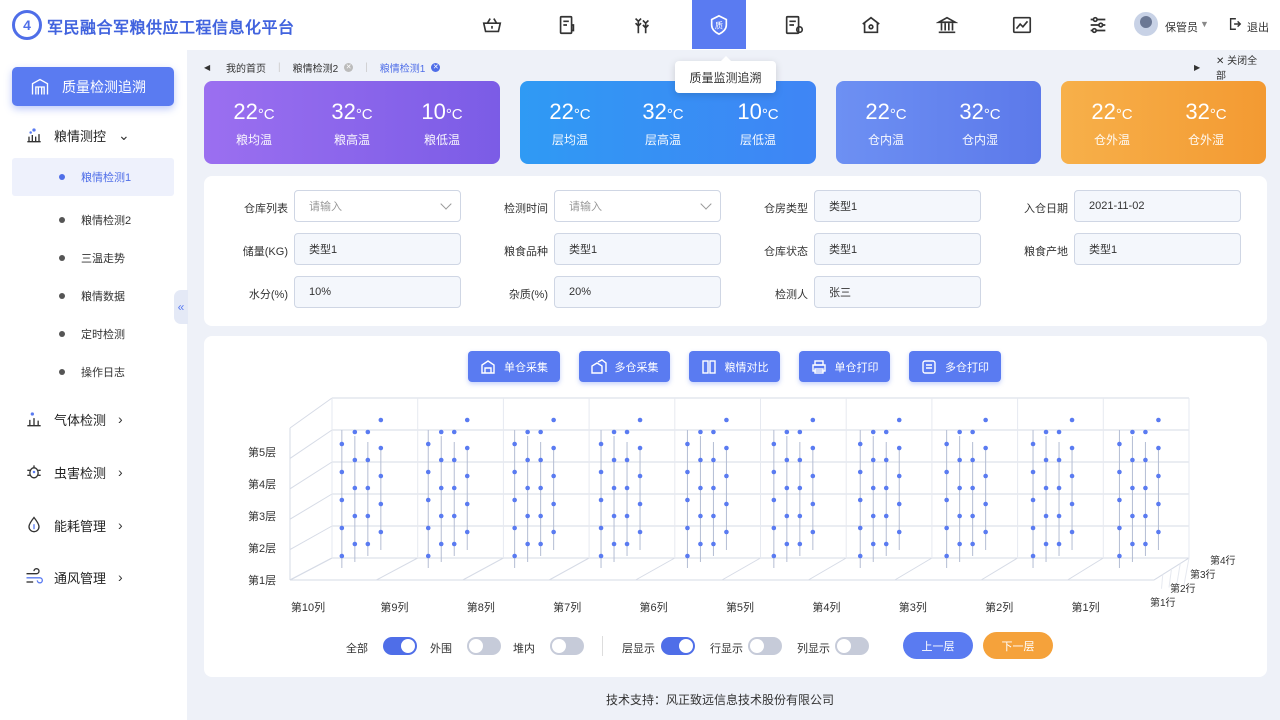 The width and height of the screenshot is (1280, 720). What do you see at coordinates (1197, 67) in the screenshot?
I see `tab-next-icon: ▶` at bounding box center [1197, 67].